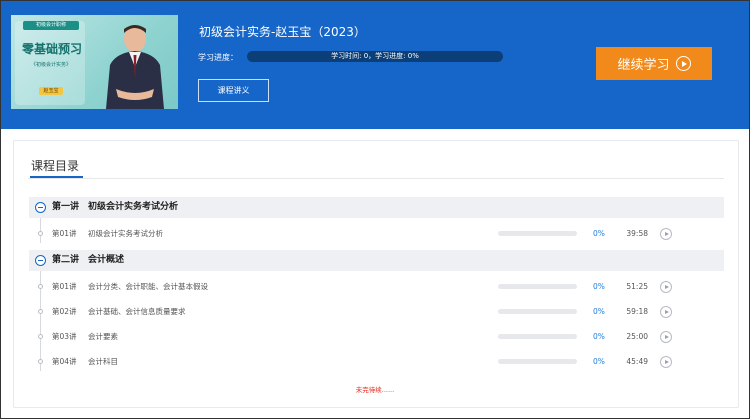  What do you see at coordinates (51, 49) in the screenshot?
I see `thumbnail-main-text: 零基础预习` at bounding box center [51, 49].